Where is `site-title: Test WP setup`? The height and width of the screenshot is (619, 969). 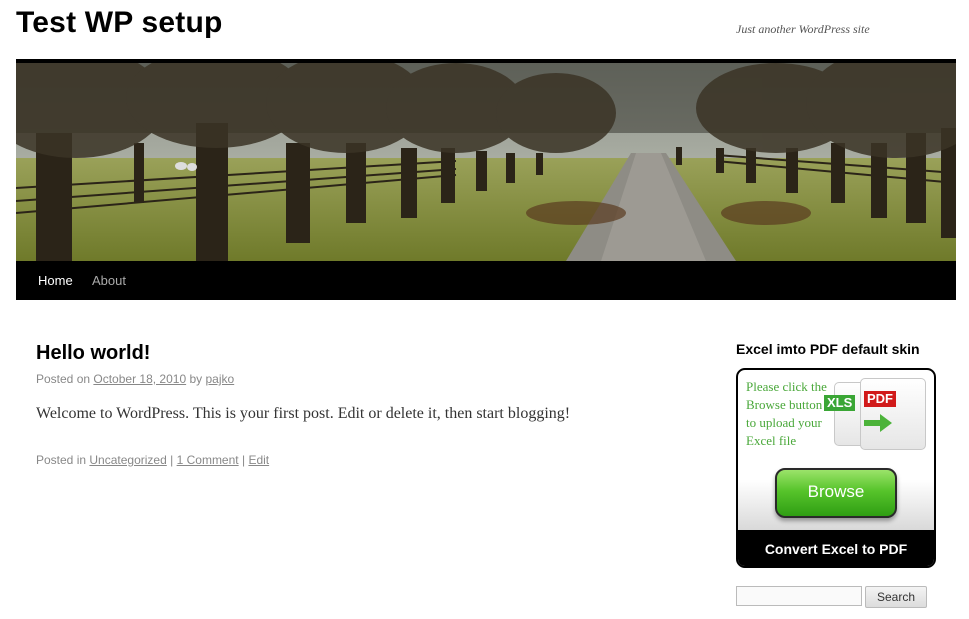
site-title: Test WP setup is located at coordinates (119, 23).